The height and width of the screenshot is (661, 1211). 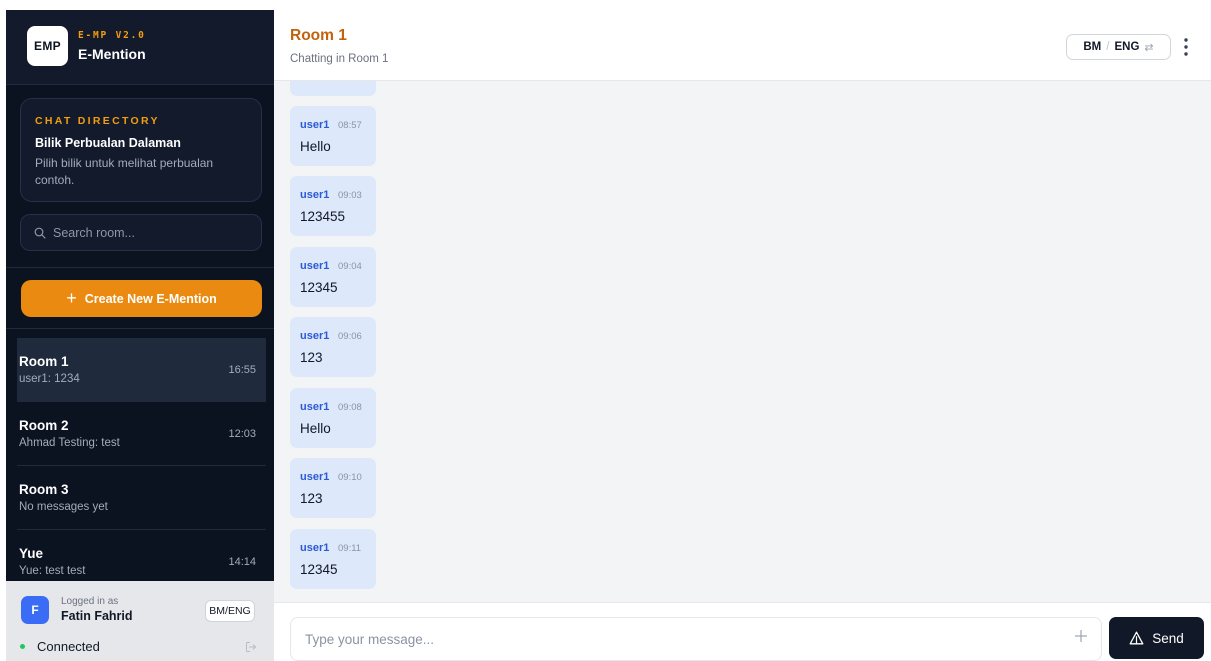 I want to click on lang-secondary: ENG, so click(x=1127, y=47).